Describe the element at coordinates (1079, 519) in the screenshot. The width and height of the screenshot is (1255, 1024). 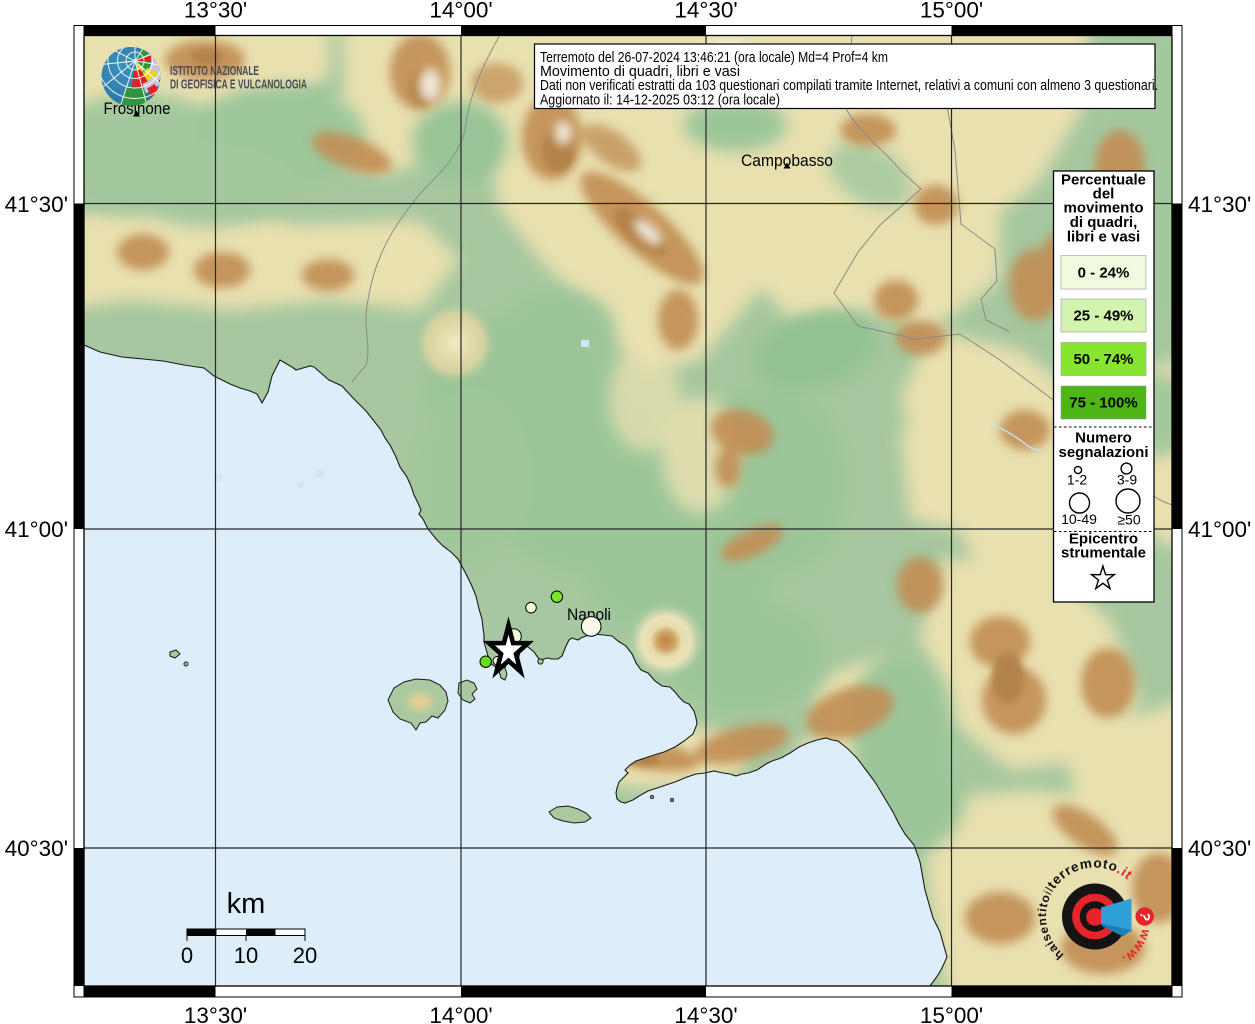
I see `svg-text: 10-49` at that location.